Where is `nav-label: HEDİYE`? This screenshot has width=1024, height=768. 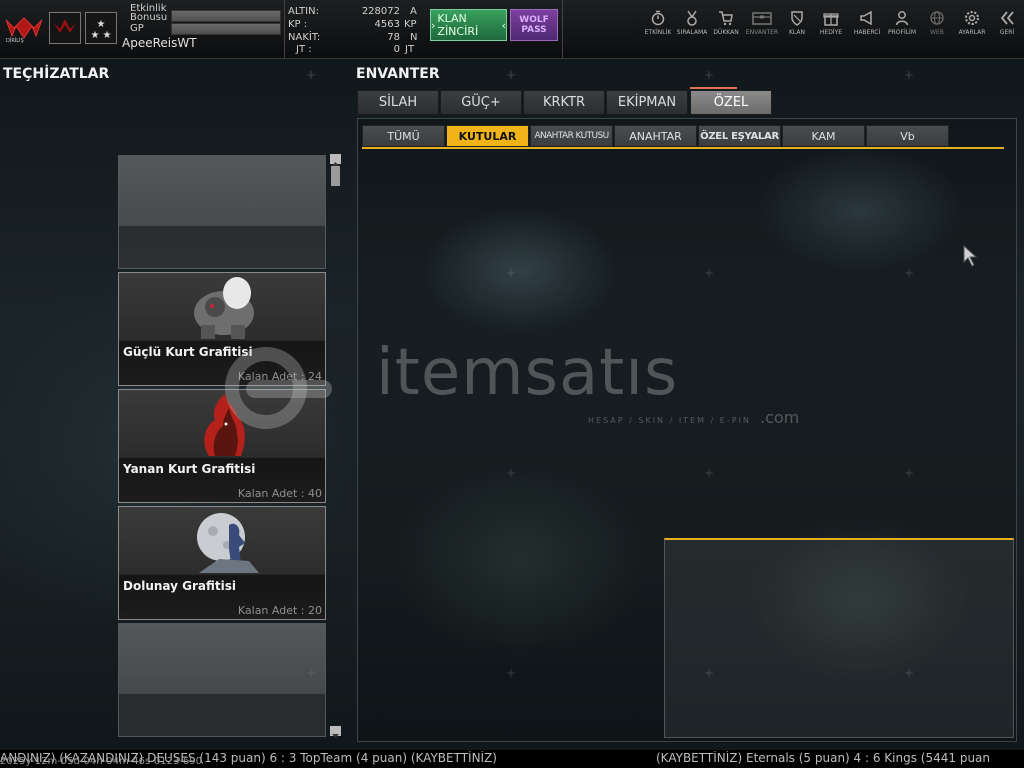 nav-label: HEDİYE is located at coordinates (831, 32).